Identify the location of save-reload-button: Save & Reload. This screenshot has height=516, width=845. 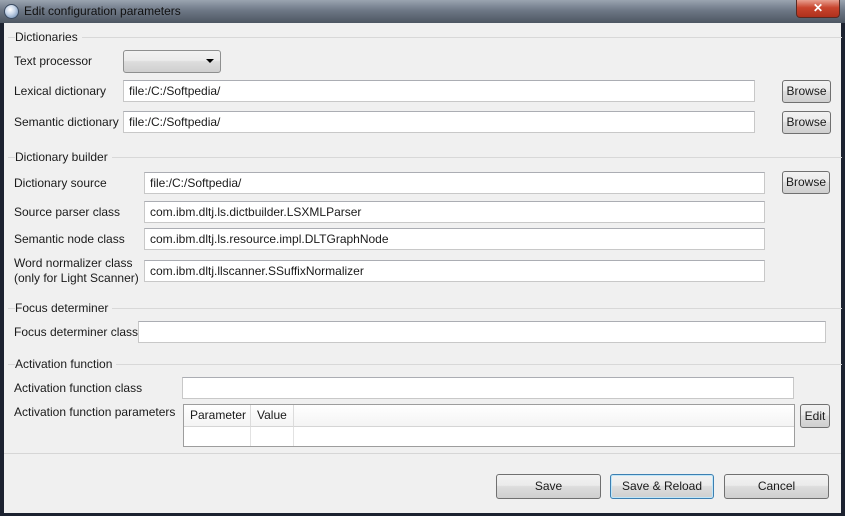
(662, 486).